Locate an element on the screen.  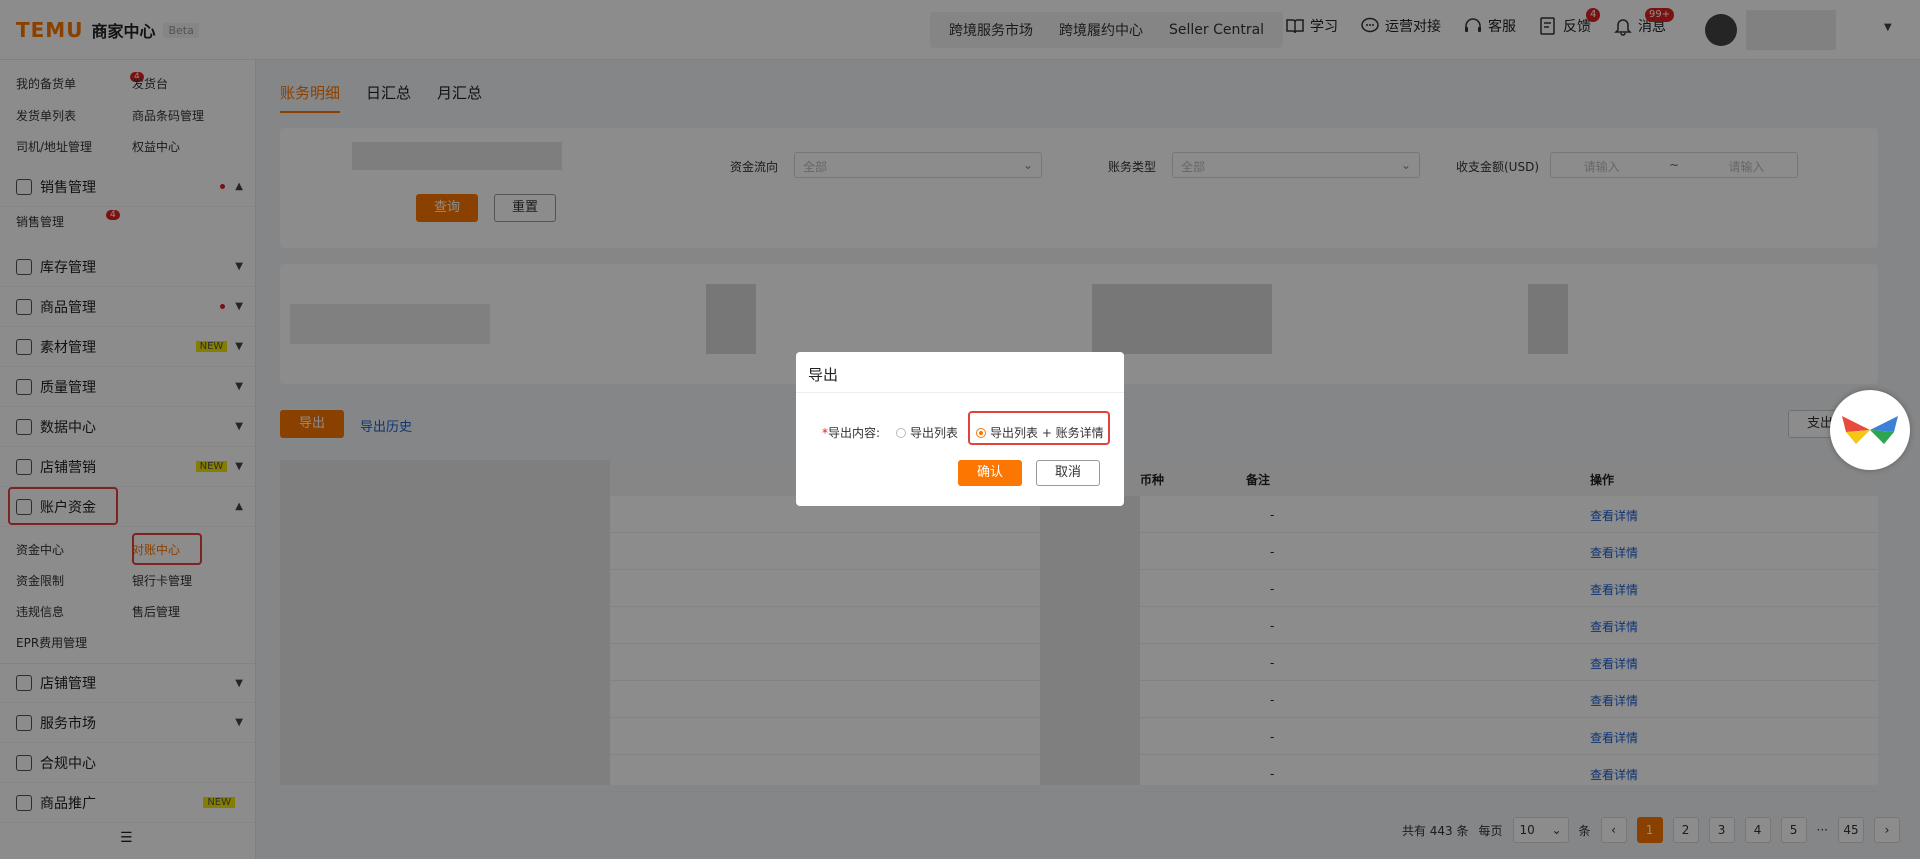
assistant-fab is located at coordinates (1870, 430).